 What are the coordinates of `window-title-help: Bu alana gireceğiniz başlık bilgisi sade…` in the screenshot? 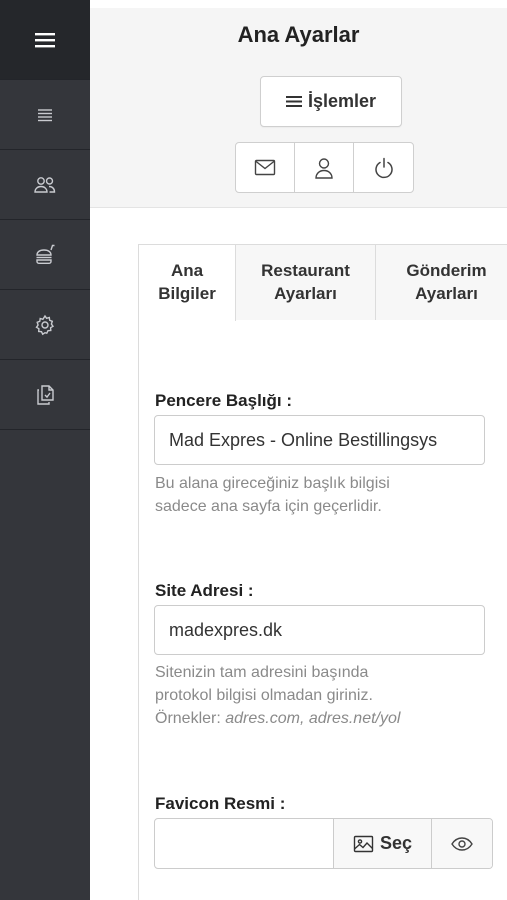 It's located at (320, 495).